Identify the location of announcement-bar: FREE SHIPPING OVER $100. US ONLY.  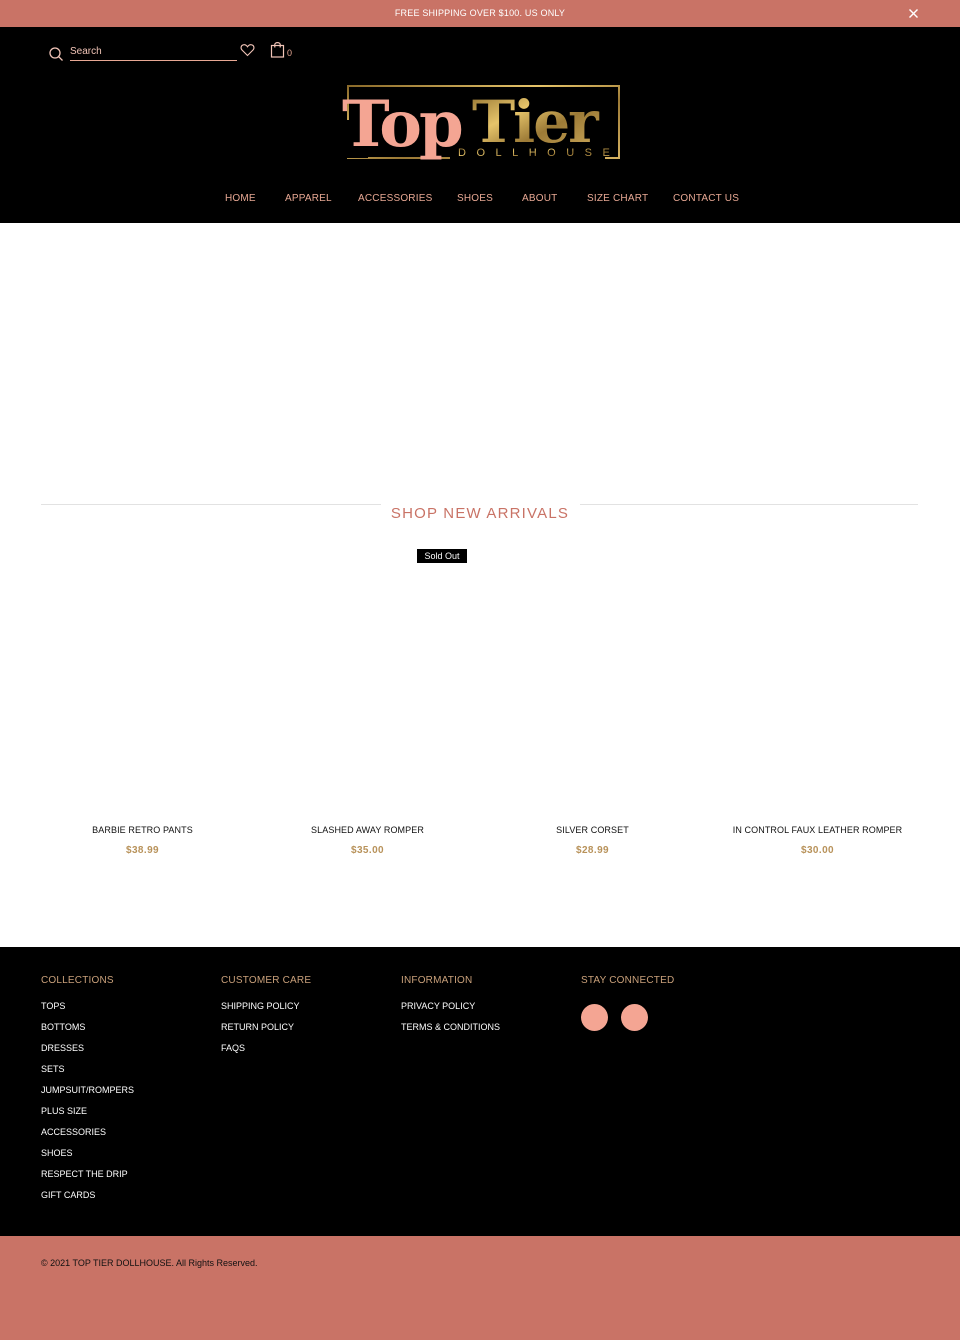
(480, 13).